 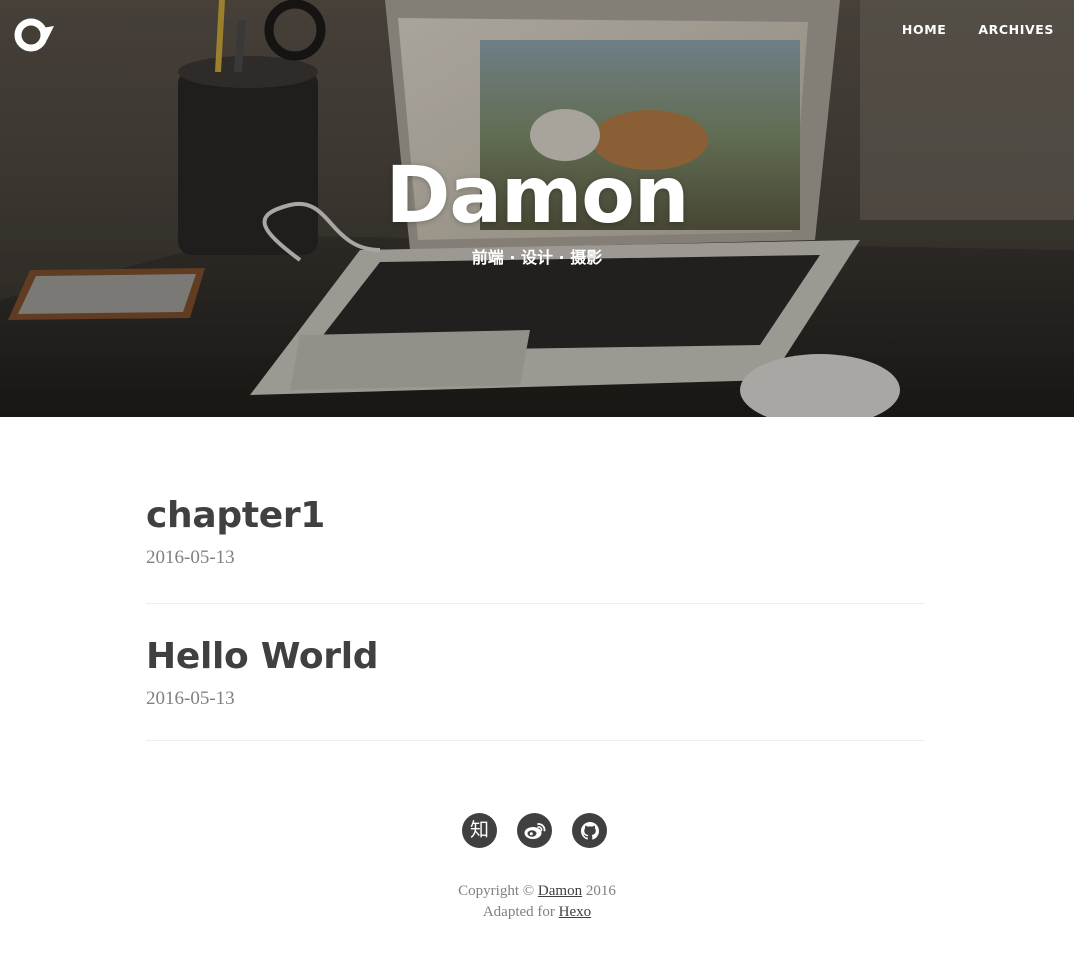 I want to click on github-link, so click(x=589, y=830).